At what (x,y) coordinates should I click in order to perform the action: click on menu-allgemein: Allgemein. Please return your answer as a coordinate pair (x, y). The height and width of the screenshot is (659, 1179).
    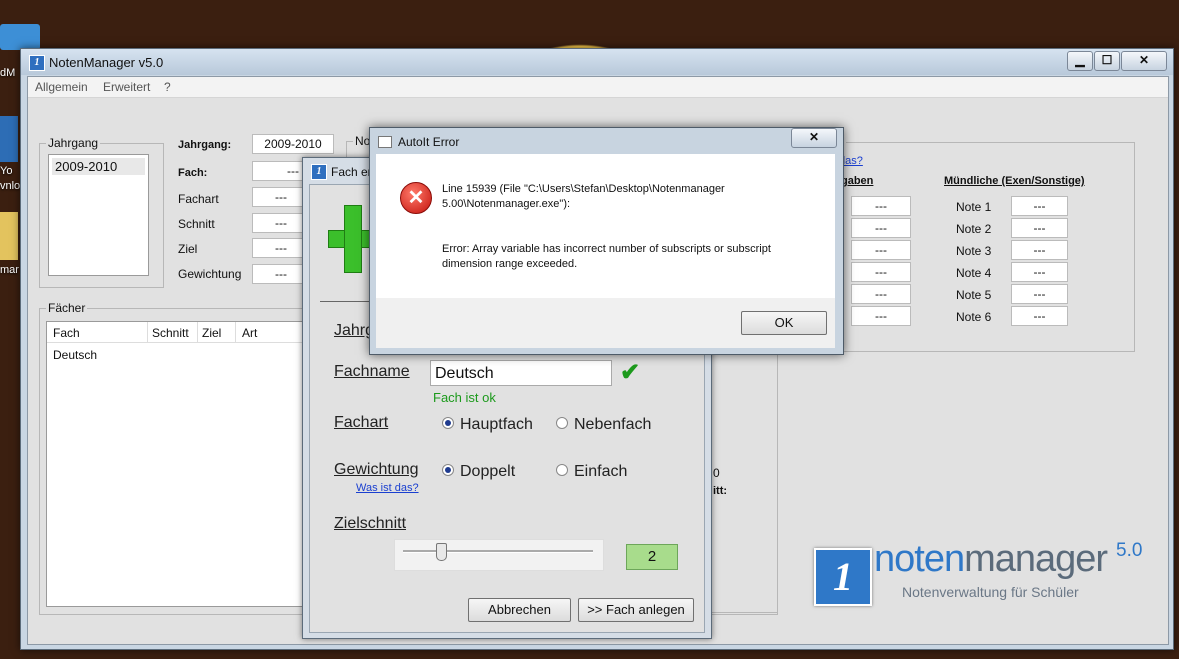
    Looking at the image, I should click on (61, 87).